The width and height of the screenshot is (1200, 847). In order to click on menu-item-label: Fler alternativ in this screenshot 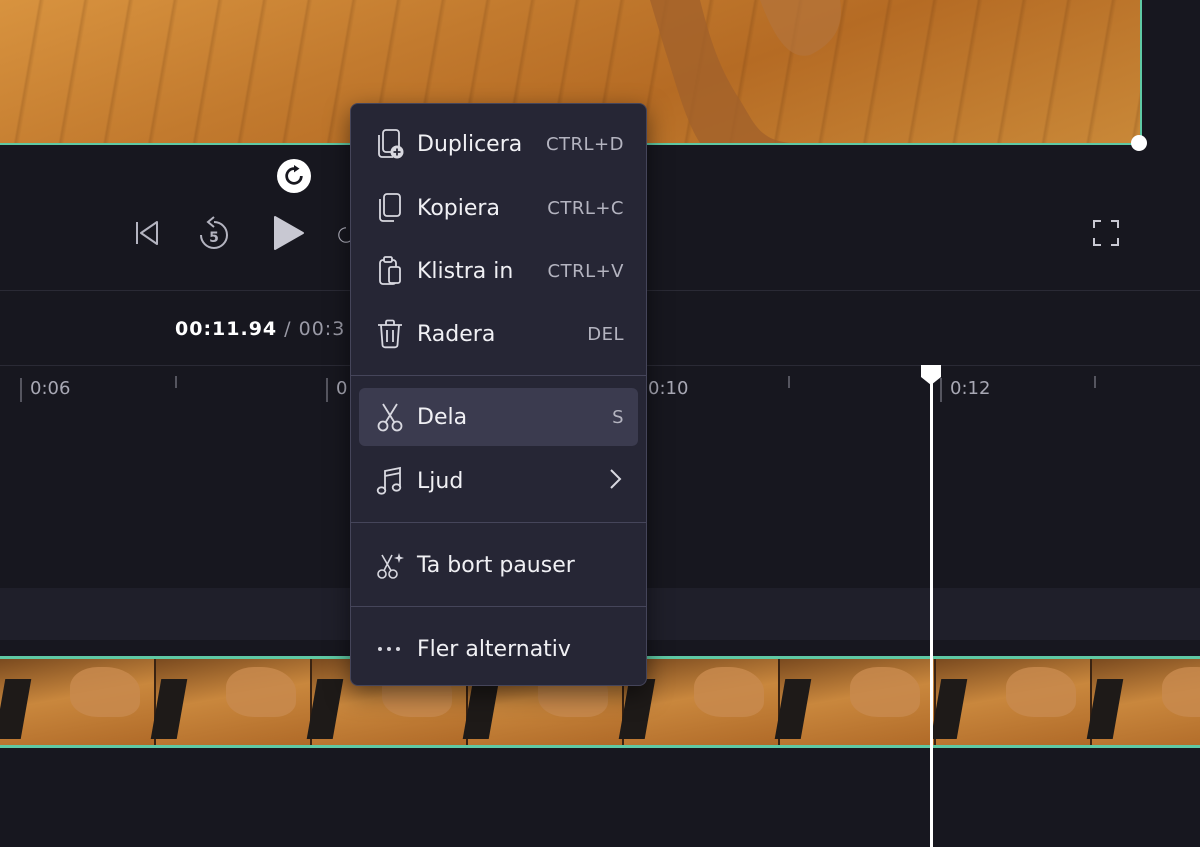, I will do `click(494, 649)`.